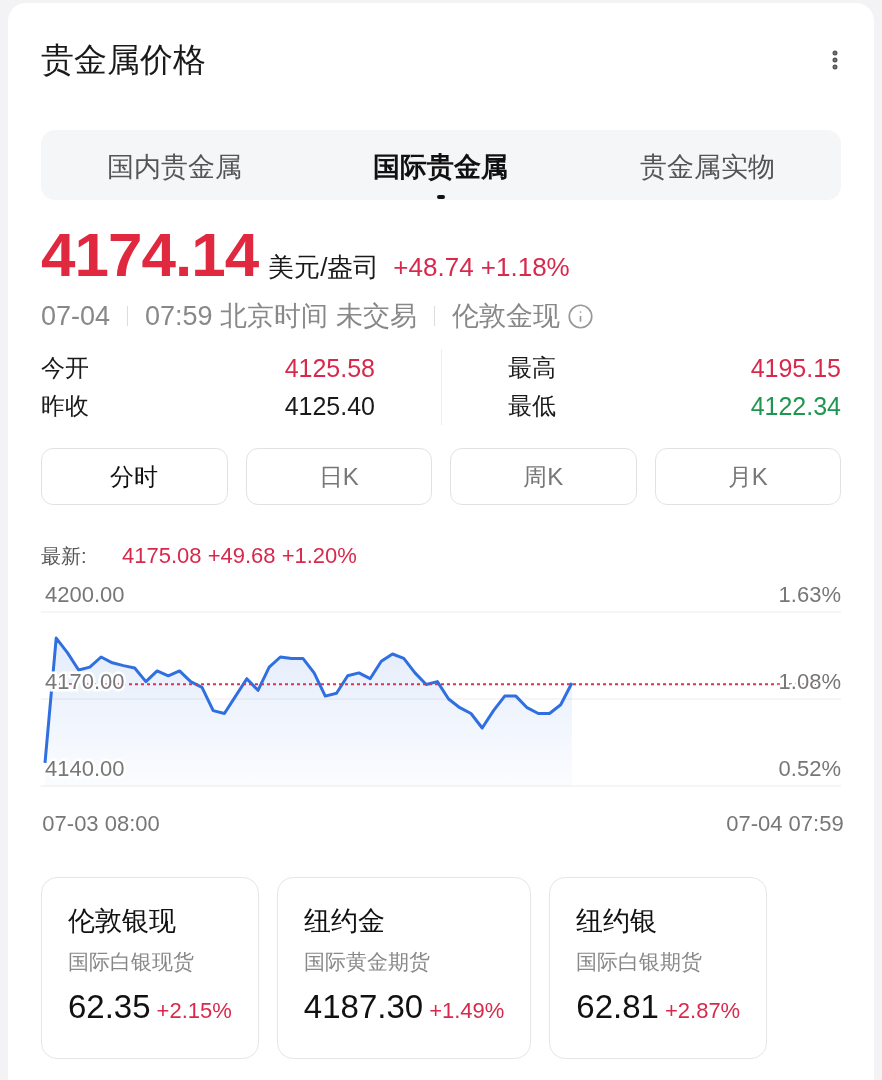  Describe the element at coordinates (338, 476) in the screenshot. I see `period-button: 日K` at that location.